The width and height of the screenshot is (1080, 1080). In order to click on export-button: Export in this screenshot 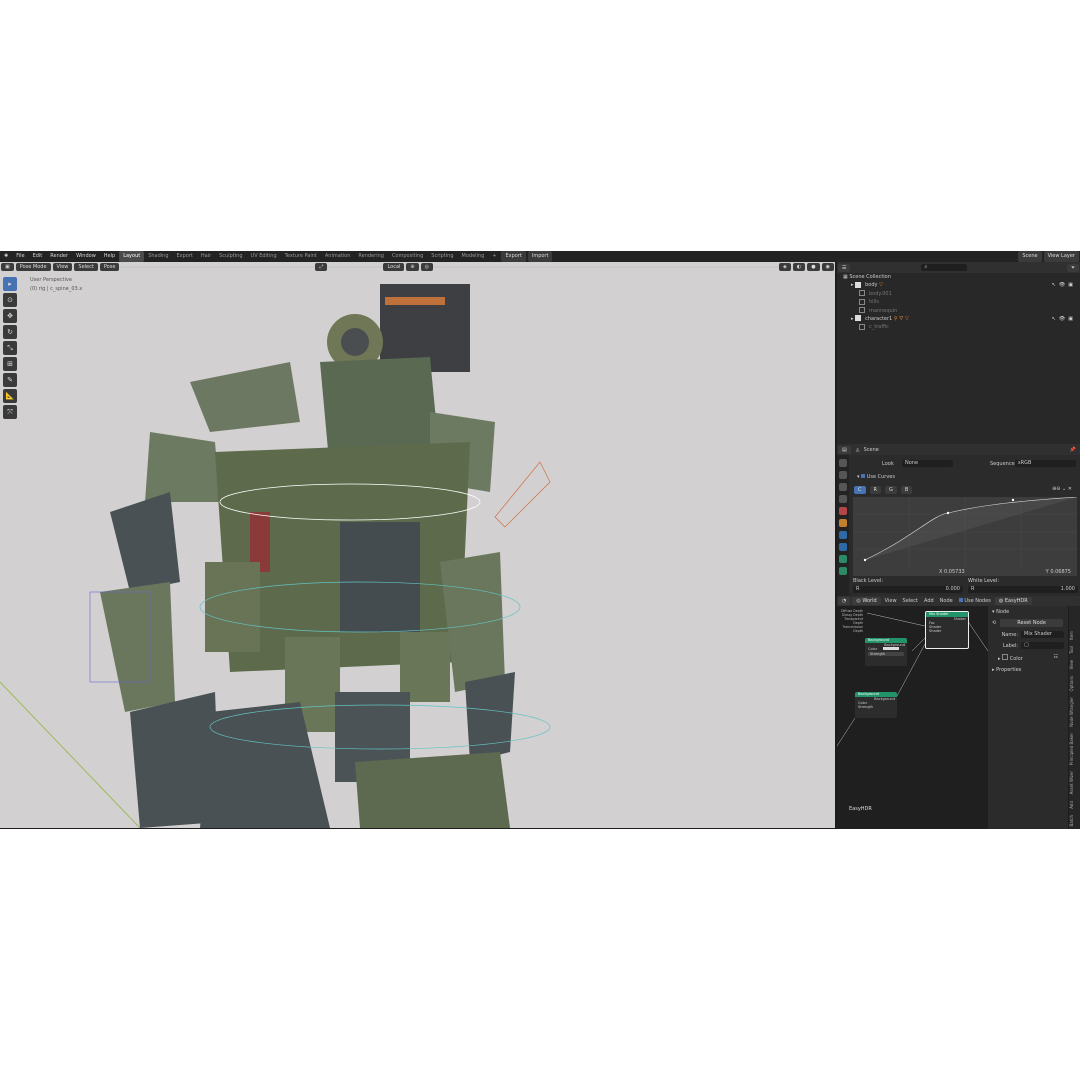, I will do `click(513, 256)`.